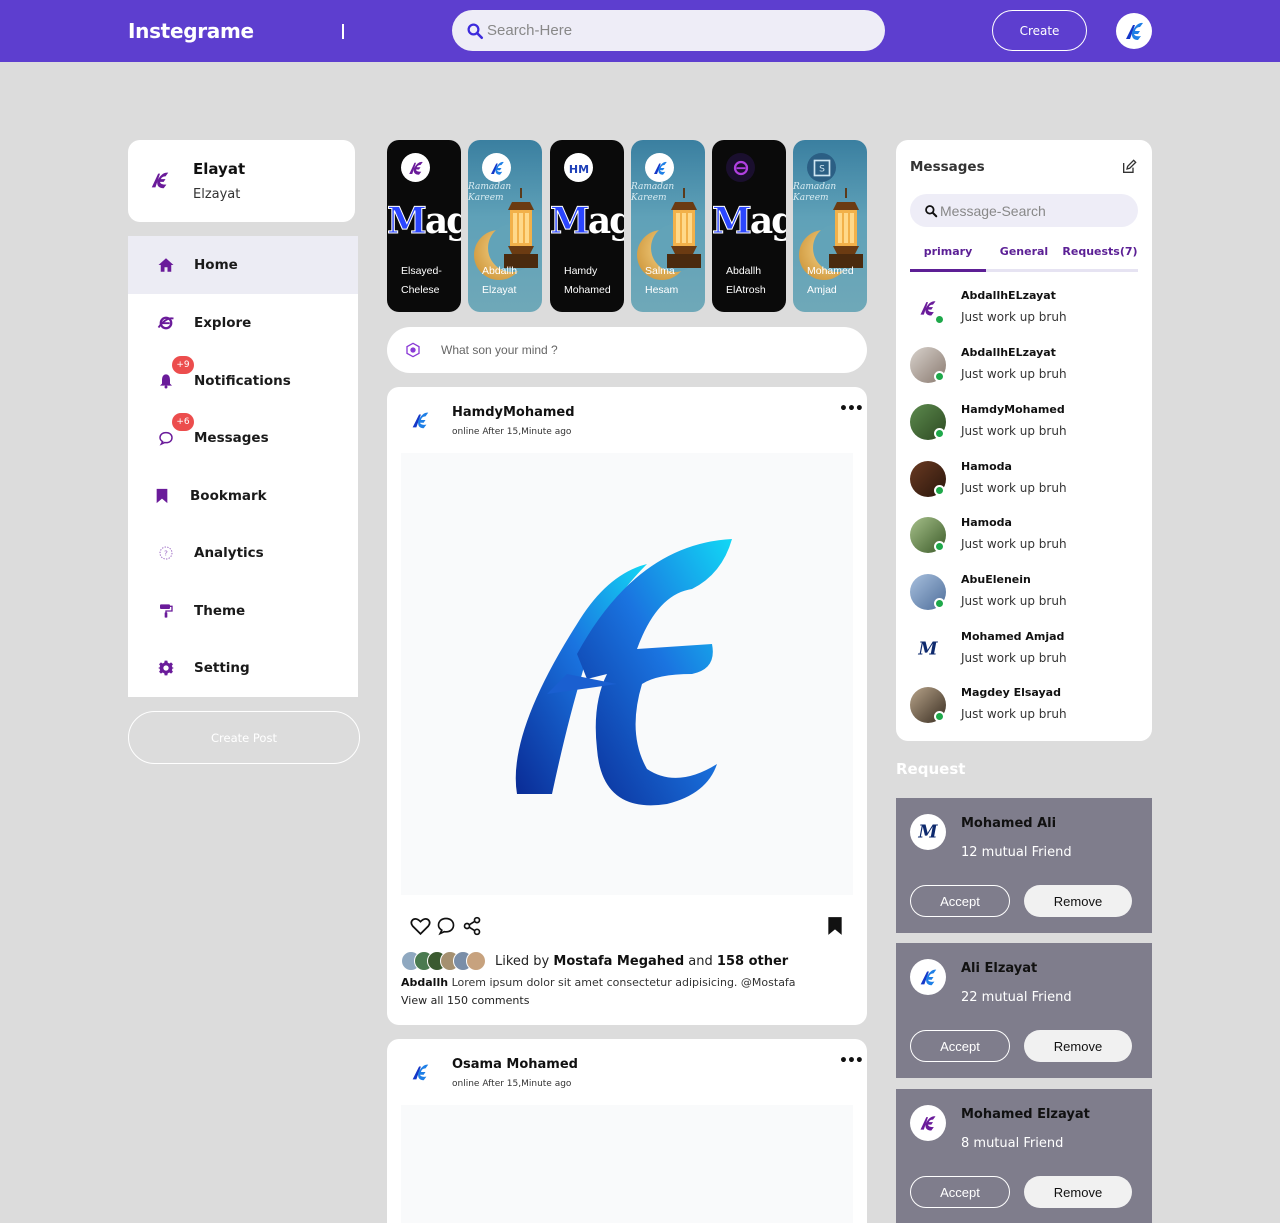 The width and height of the screenshot is (1280, 1223). Describe the element at coordinates (183, 422) in the screenshot. I see `messages-badge: +6` at that location.